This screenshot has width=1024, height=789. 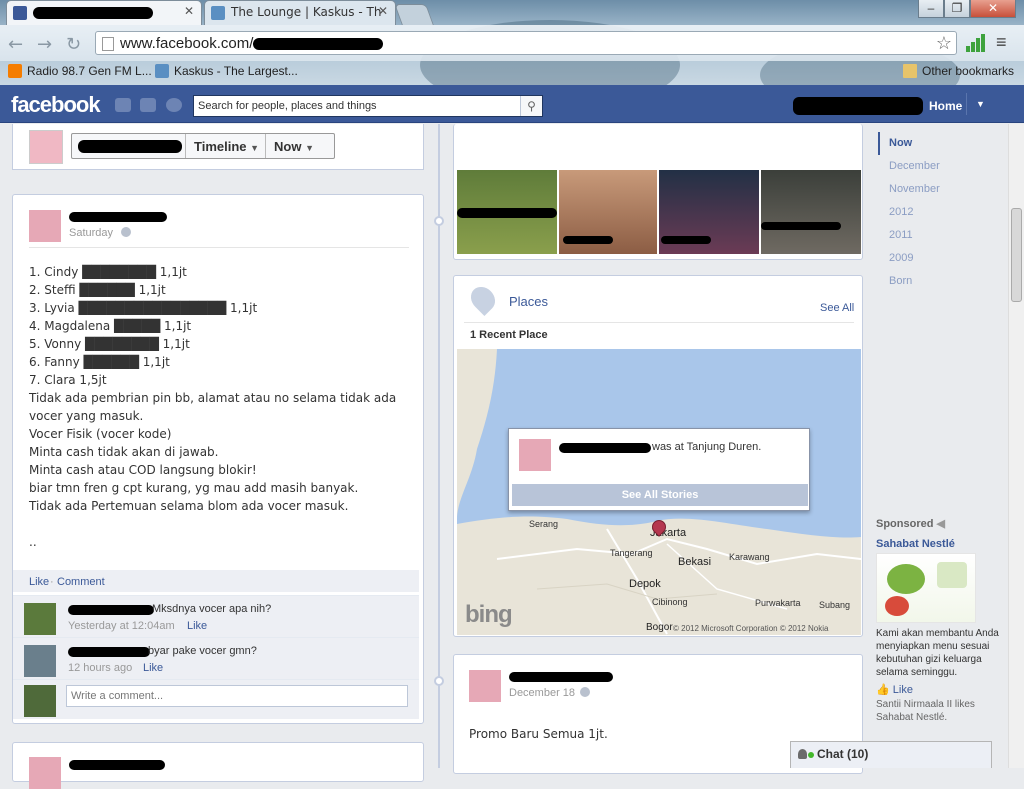 I want to click on sponsored-label: Sponsored, so click(x=905, y=524).